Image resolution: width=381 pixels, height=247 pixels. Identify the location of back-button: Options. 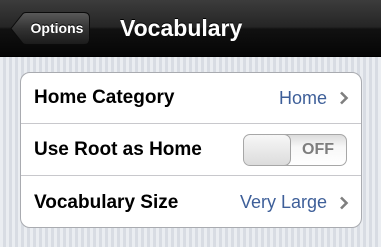
(50, 28).